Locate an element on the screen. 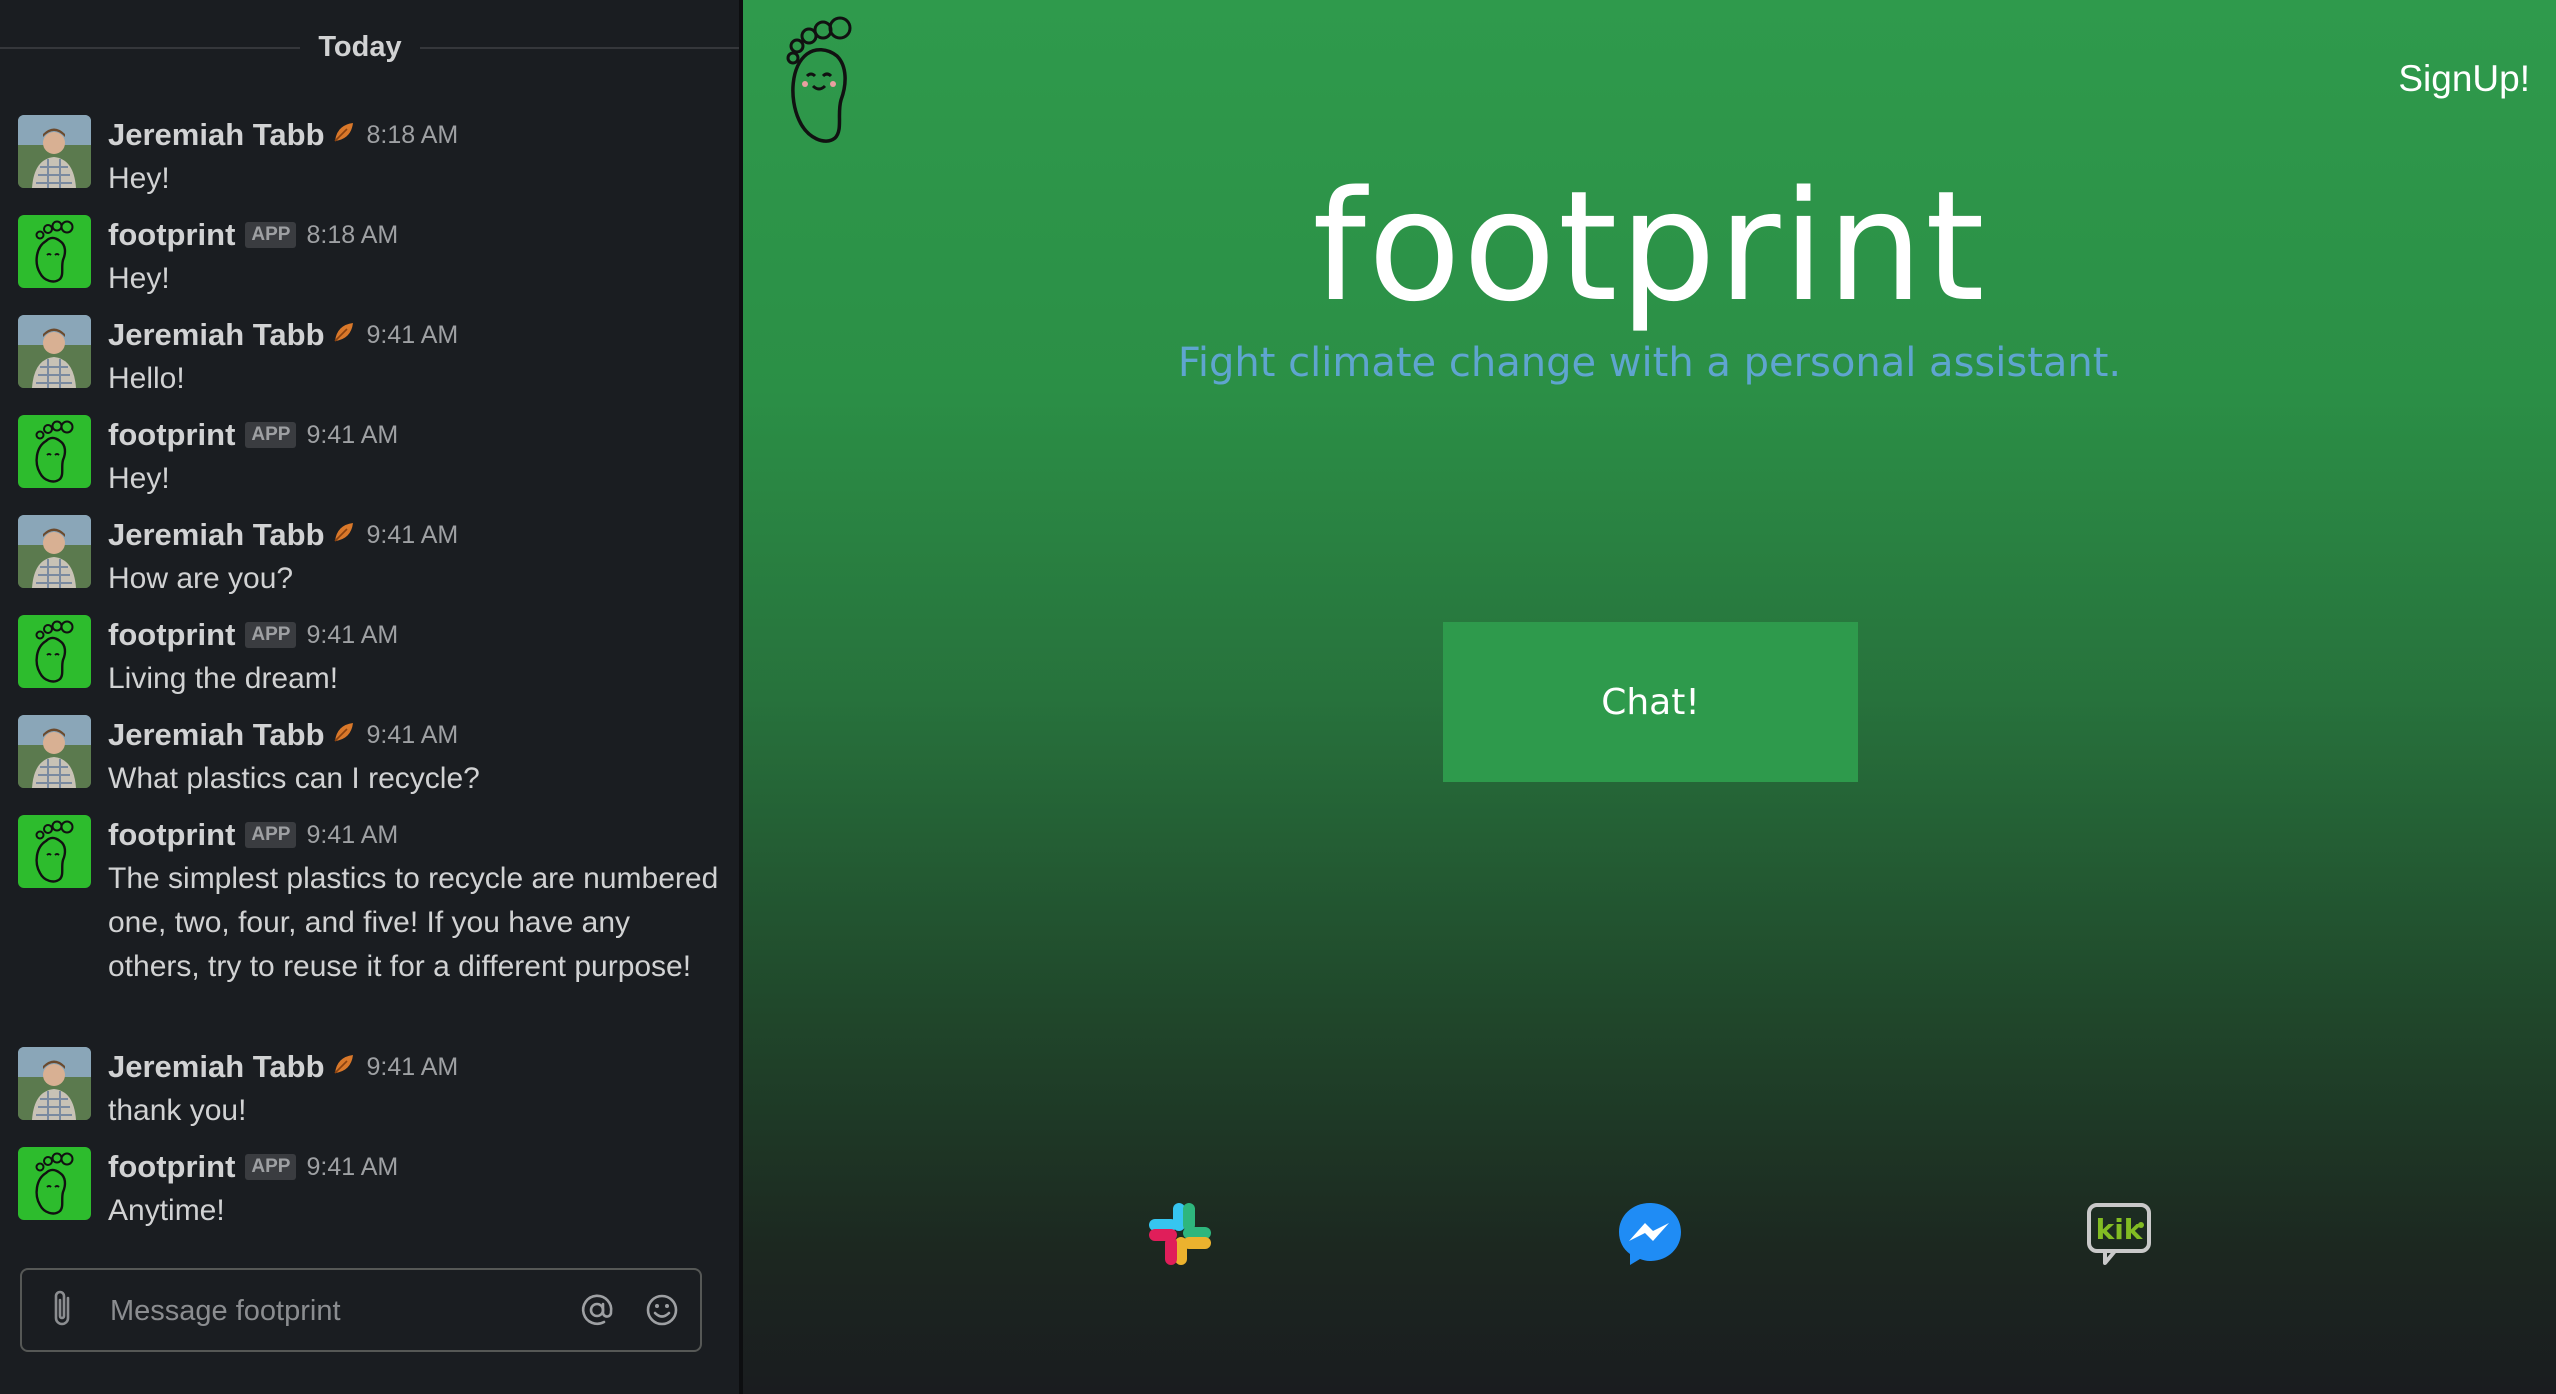 Image resolution: width=2556 pixels, height=1394 pixels. paperclip-icon is located at coordinates (64, 1310).